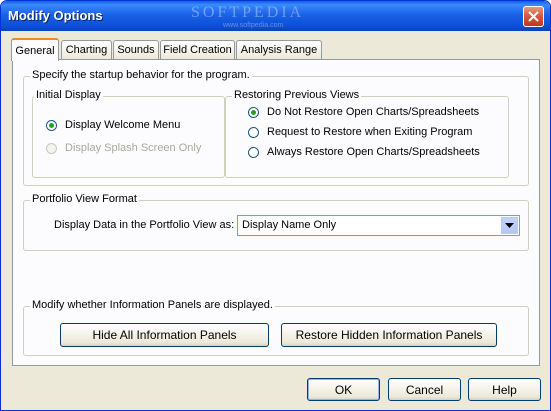 The image size is (551, 411). I want to click on button-label: Help, so click(504, 389).